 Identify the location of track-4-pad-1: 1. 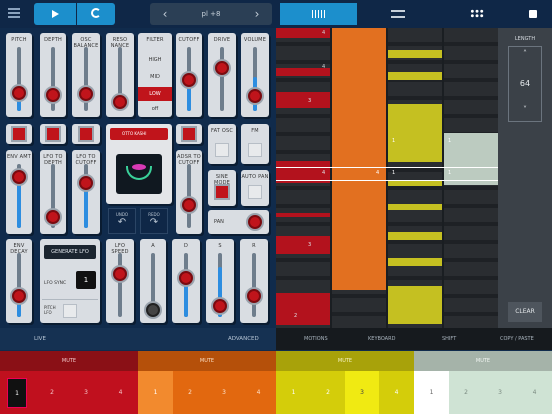
(431, 392).